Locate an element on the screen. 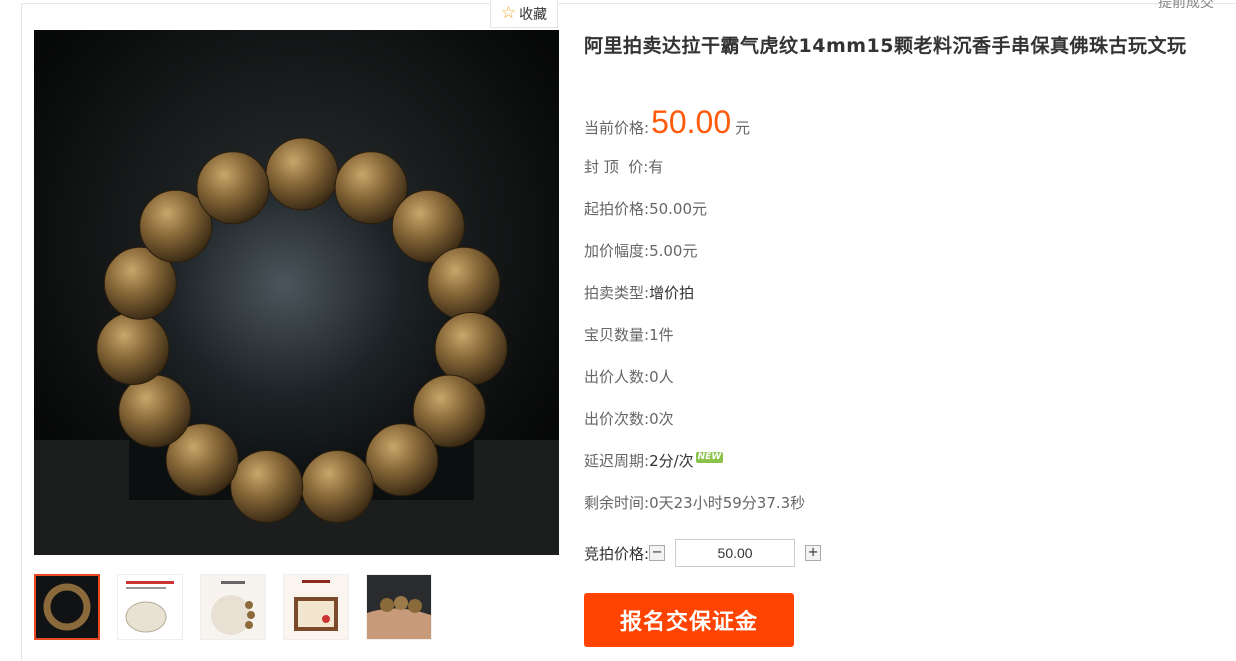 This screenshot has height=661, width=1236. thumbnail-bracelet is located at coordinates (67, 607).